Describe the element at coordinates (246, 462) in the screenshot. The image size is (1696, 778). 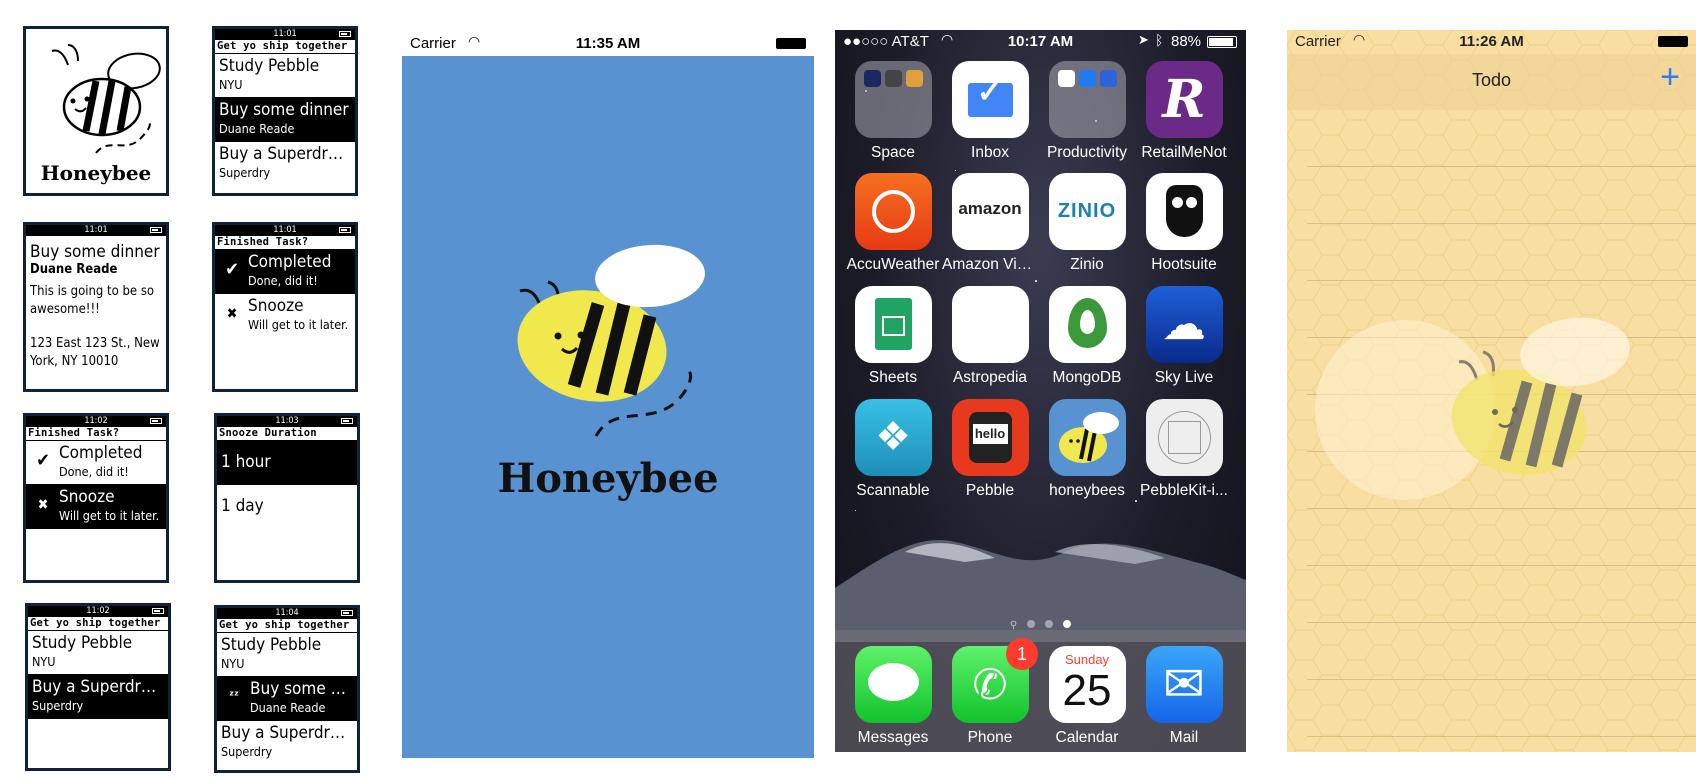
I see `item-title: 1 hour` at that location.